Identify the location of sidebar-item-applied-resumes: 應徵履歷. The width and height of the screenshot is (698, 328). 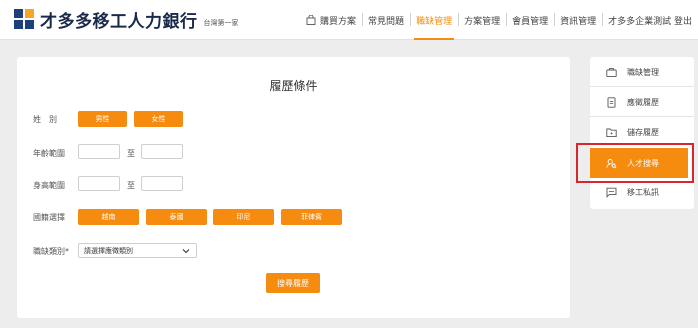
(642, 102).